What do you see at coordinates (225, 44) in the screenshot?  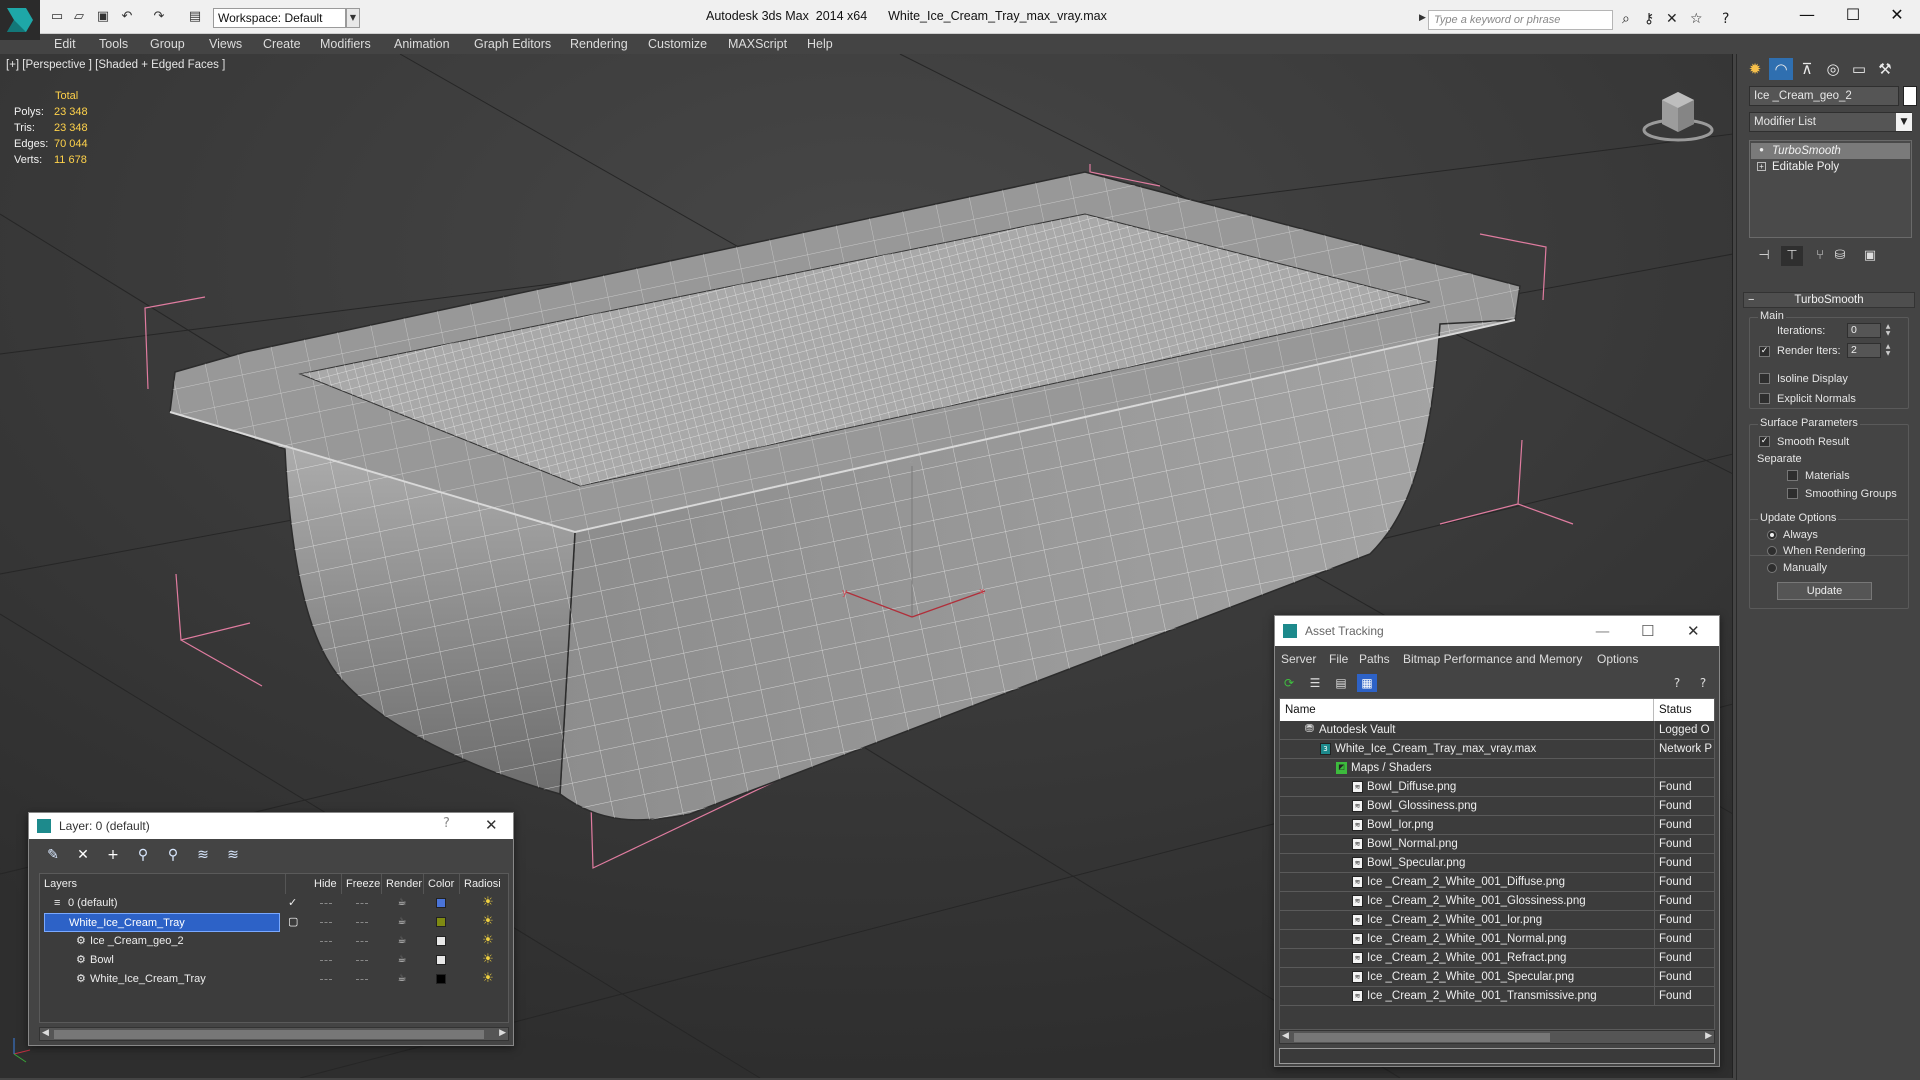 I see `menu-views: Views` at bounding box center [225, 44].